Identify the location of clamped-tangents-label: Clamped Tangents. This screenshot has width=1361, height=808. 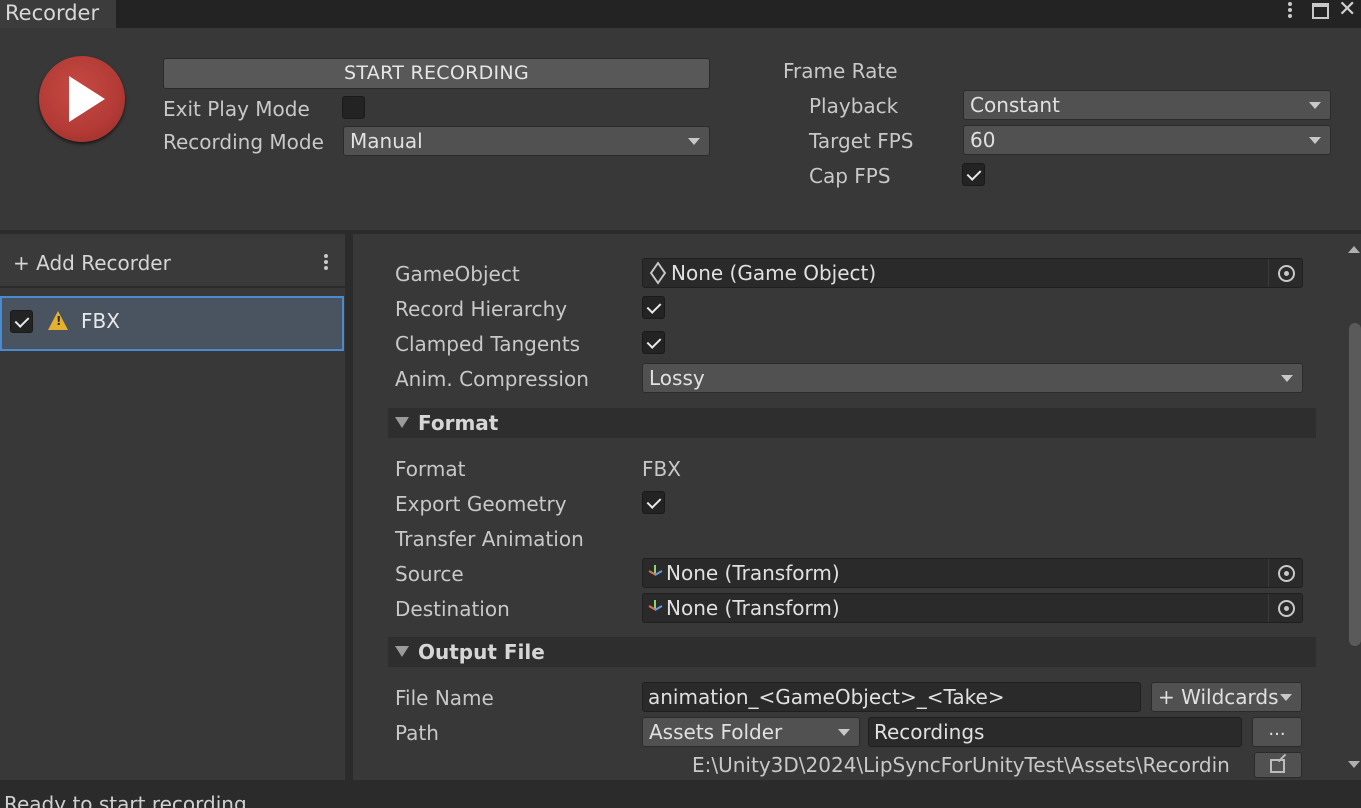
(488, 344).